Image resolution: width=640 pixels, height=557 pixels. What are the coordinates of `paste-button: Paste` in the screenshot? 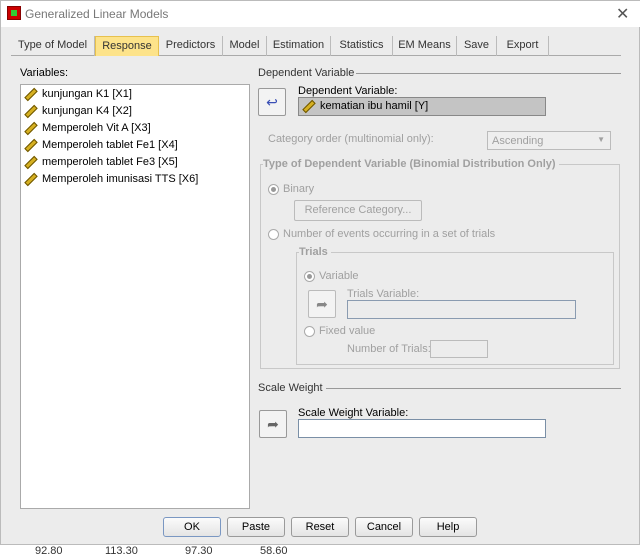 It's located at (256, 527).